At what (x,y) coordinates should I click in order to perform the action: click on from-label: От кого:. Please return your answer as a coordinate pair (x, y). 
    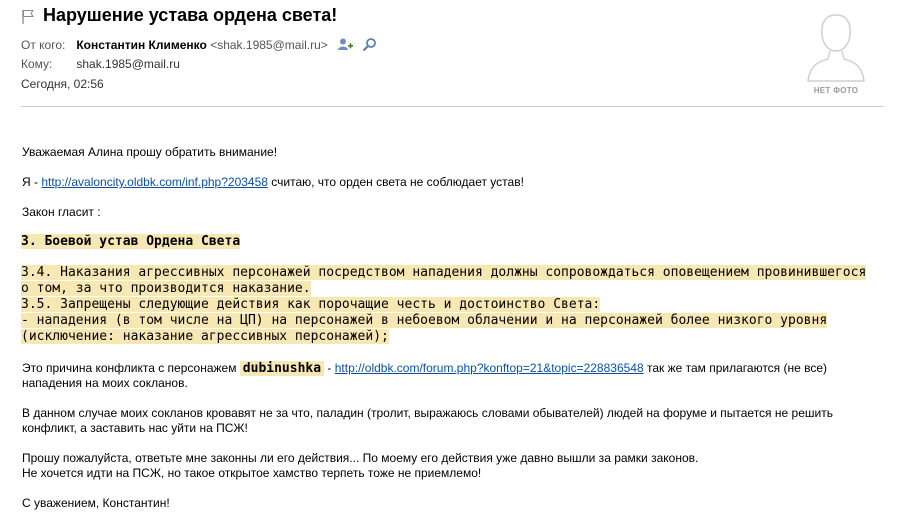
    Looking at the image, I should click on (43, 45).